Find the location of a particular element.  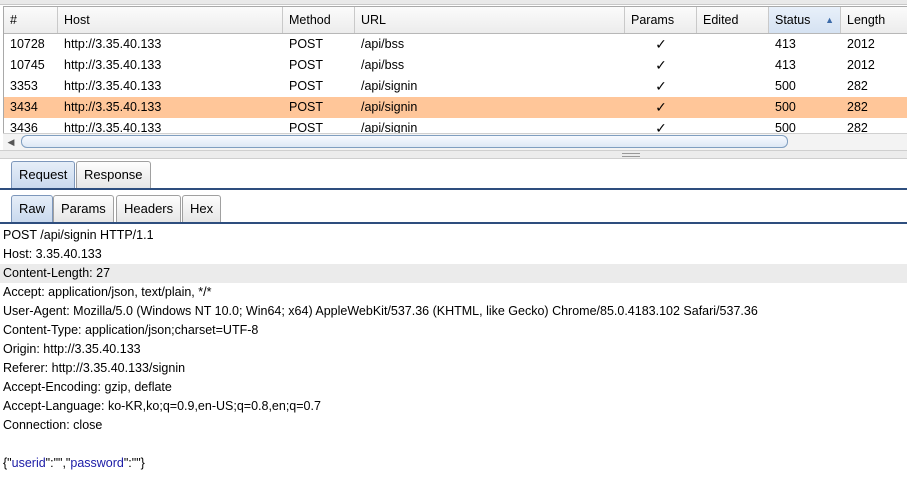

header-origin: Origin: http://3.35.40.133 is located at coordinates (72, 349).